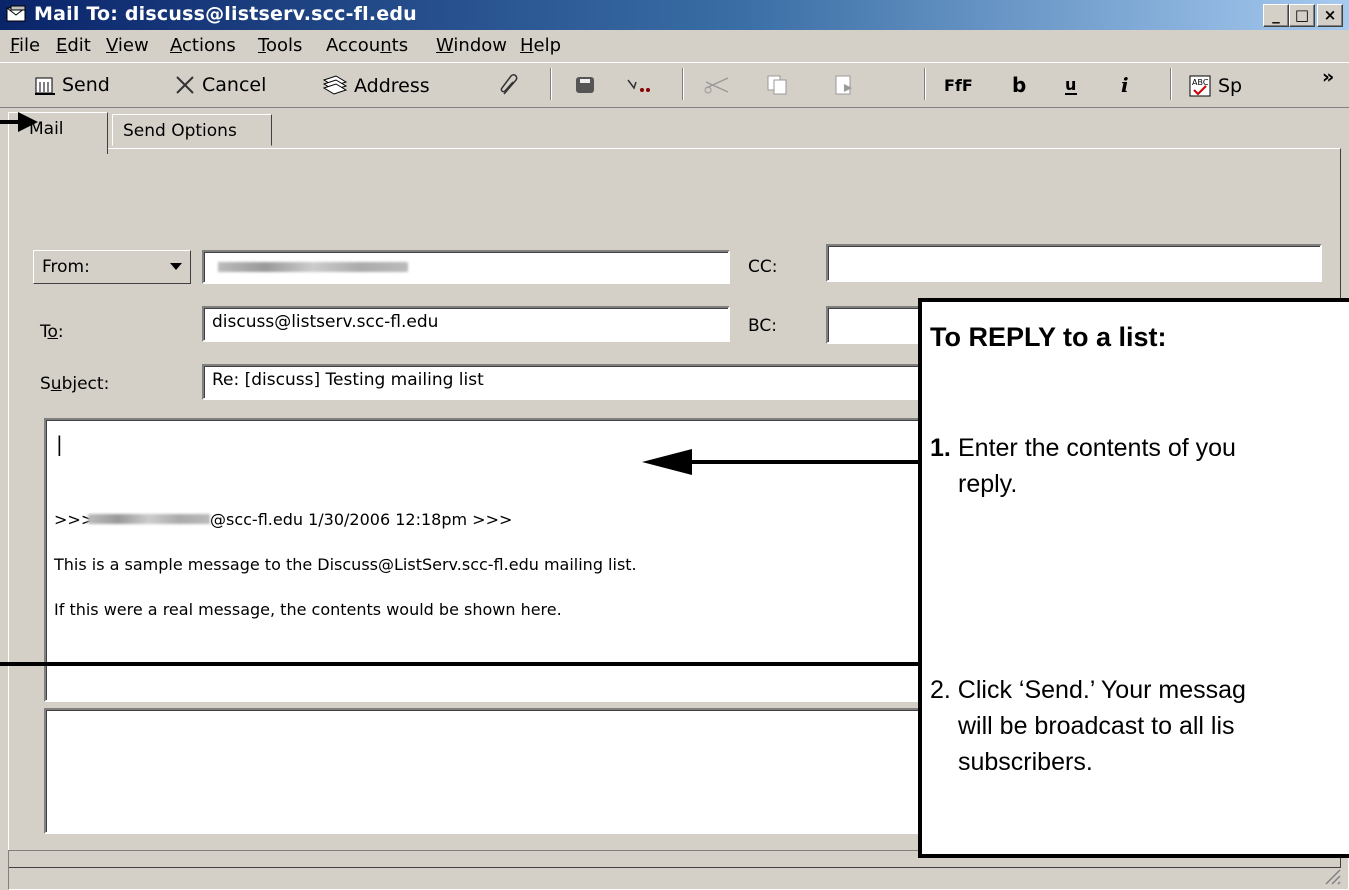 The height and width of the screenshot is (890, 1349). Describe the element at coordinates (1088, 690) in the screenshot. I see `step2-line1: 2. Click ‘Send.’ Your messag` at that location.